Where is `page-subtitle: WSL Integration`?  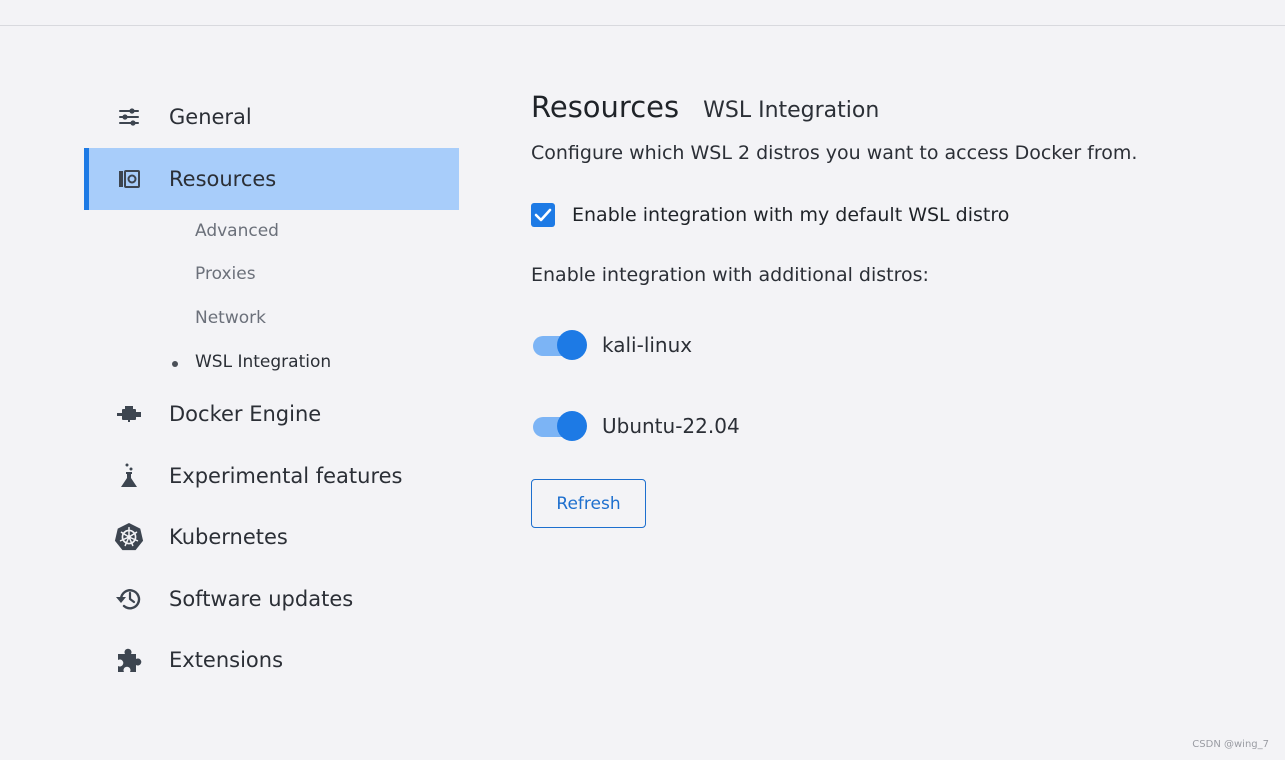 page-subtitle: WSL Integration is located at coordinates (791, 110).